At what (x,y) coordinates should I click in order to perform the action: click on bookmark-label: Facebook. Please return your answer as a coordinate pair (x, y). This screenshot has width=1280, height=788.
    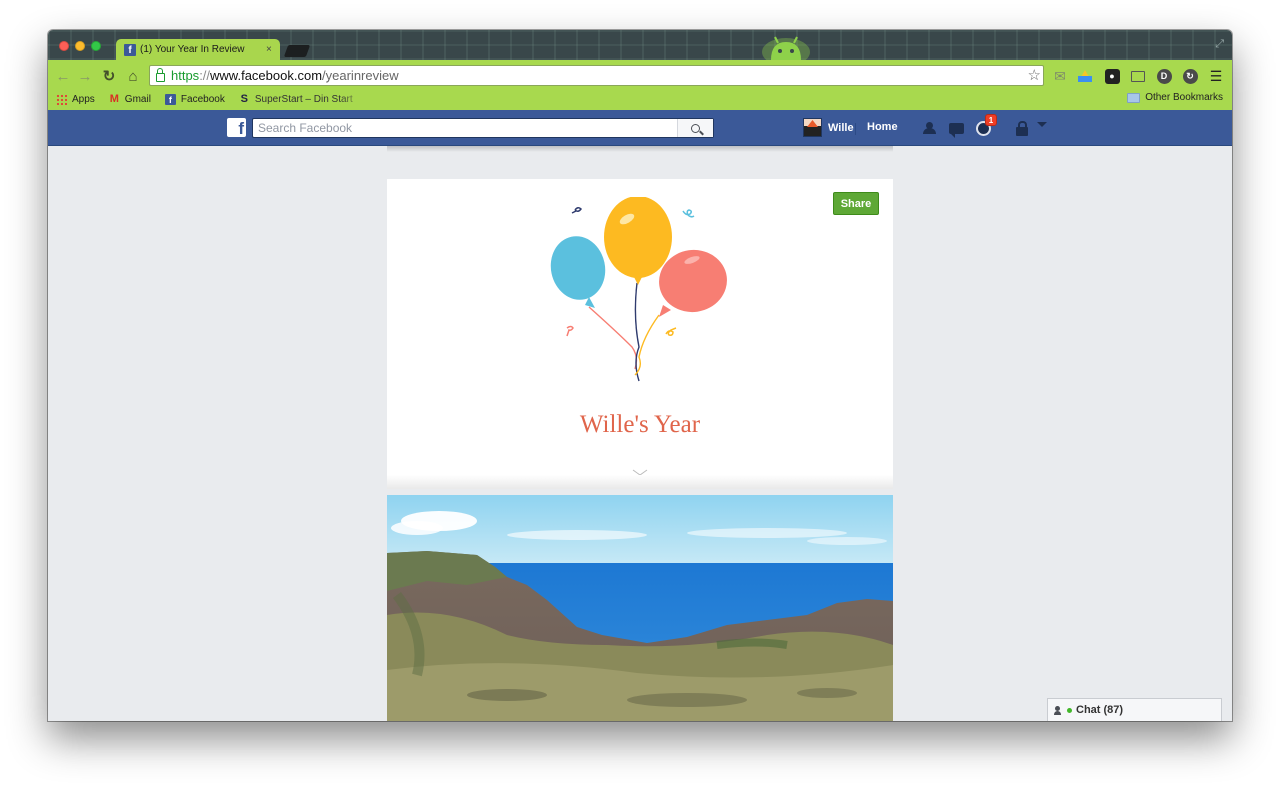
    Looking at the image, I should click on (202, 99).